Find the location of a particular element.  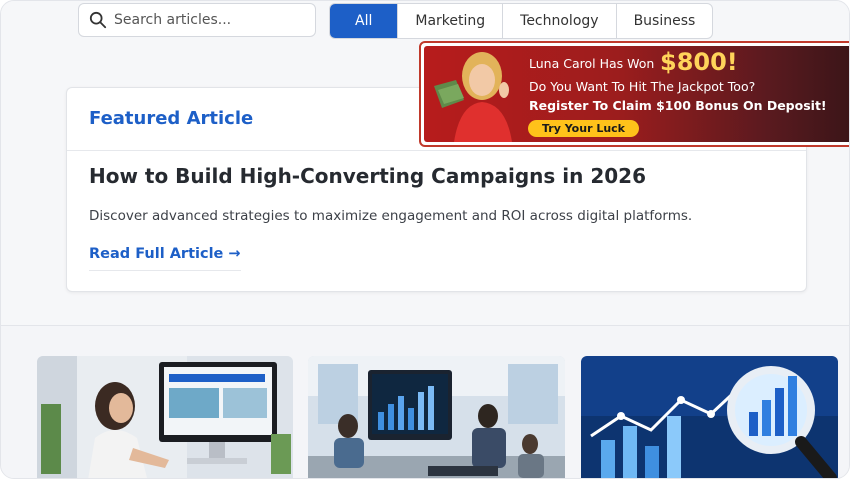

analytics-magnifier-image is located at coordinates (709, 417).